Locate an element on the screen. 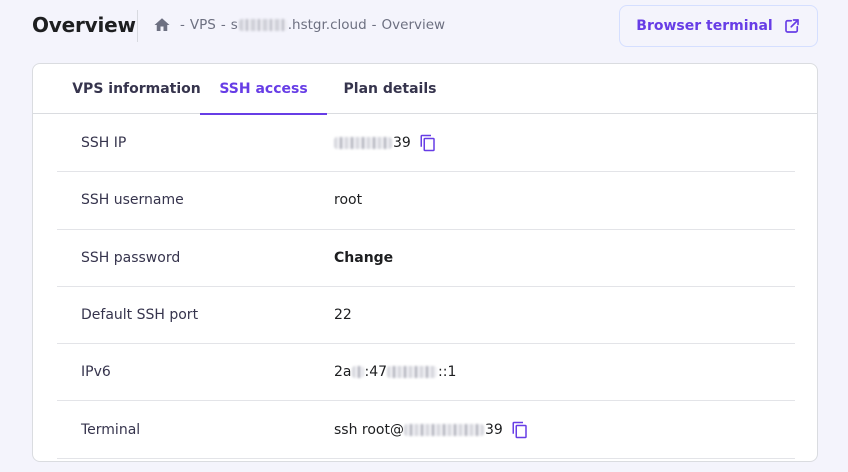 This screenshot has height=472, width=848. terminal-command-suffix: 39 is located at coordinates (493, 429).